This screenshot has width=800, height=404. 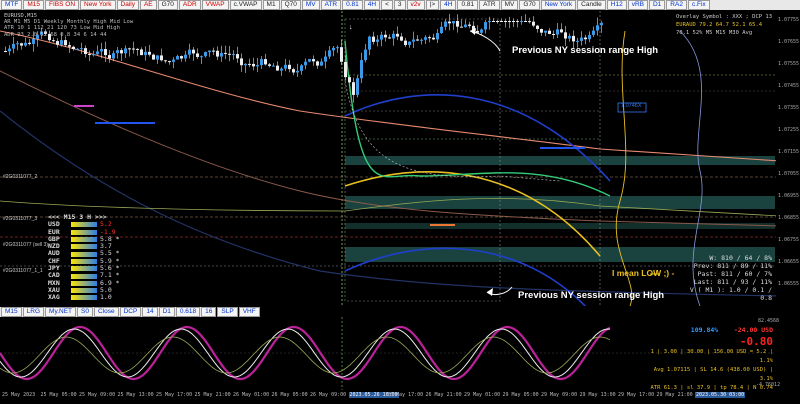 What do you see at coordinates (11, 312) in the screenshot?
I see `indicator-toolbar-button: M15` at bounding box center [11, 312].